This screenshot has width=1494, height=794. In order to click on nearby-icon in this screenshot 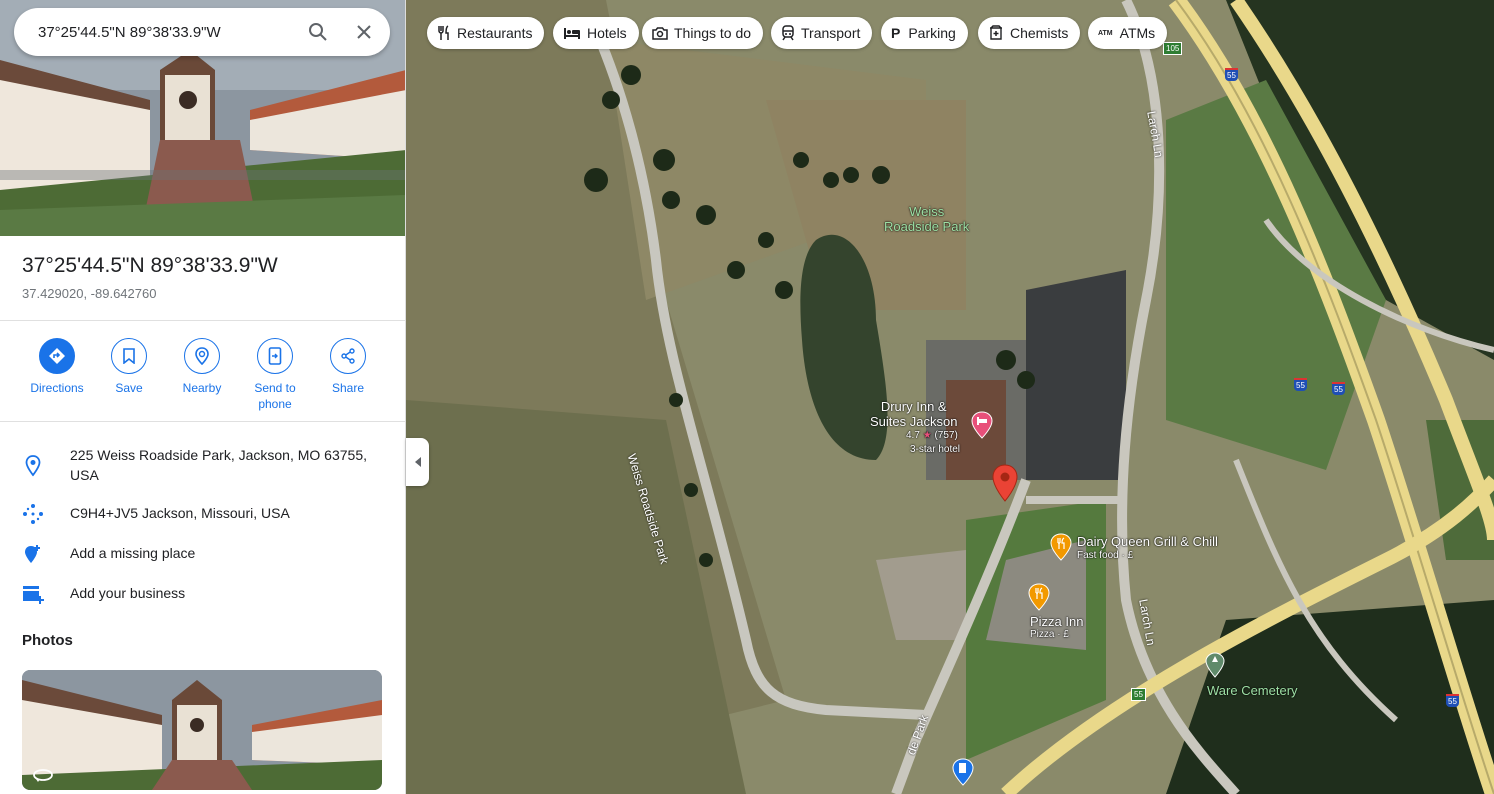, I will do `click(202, 356)`.